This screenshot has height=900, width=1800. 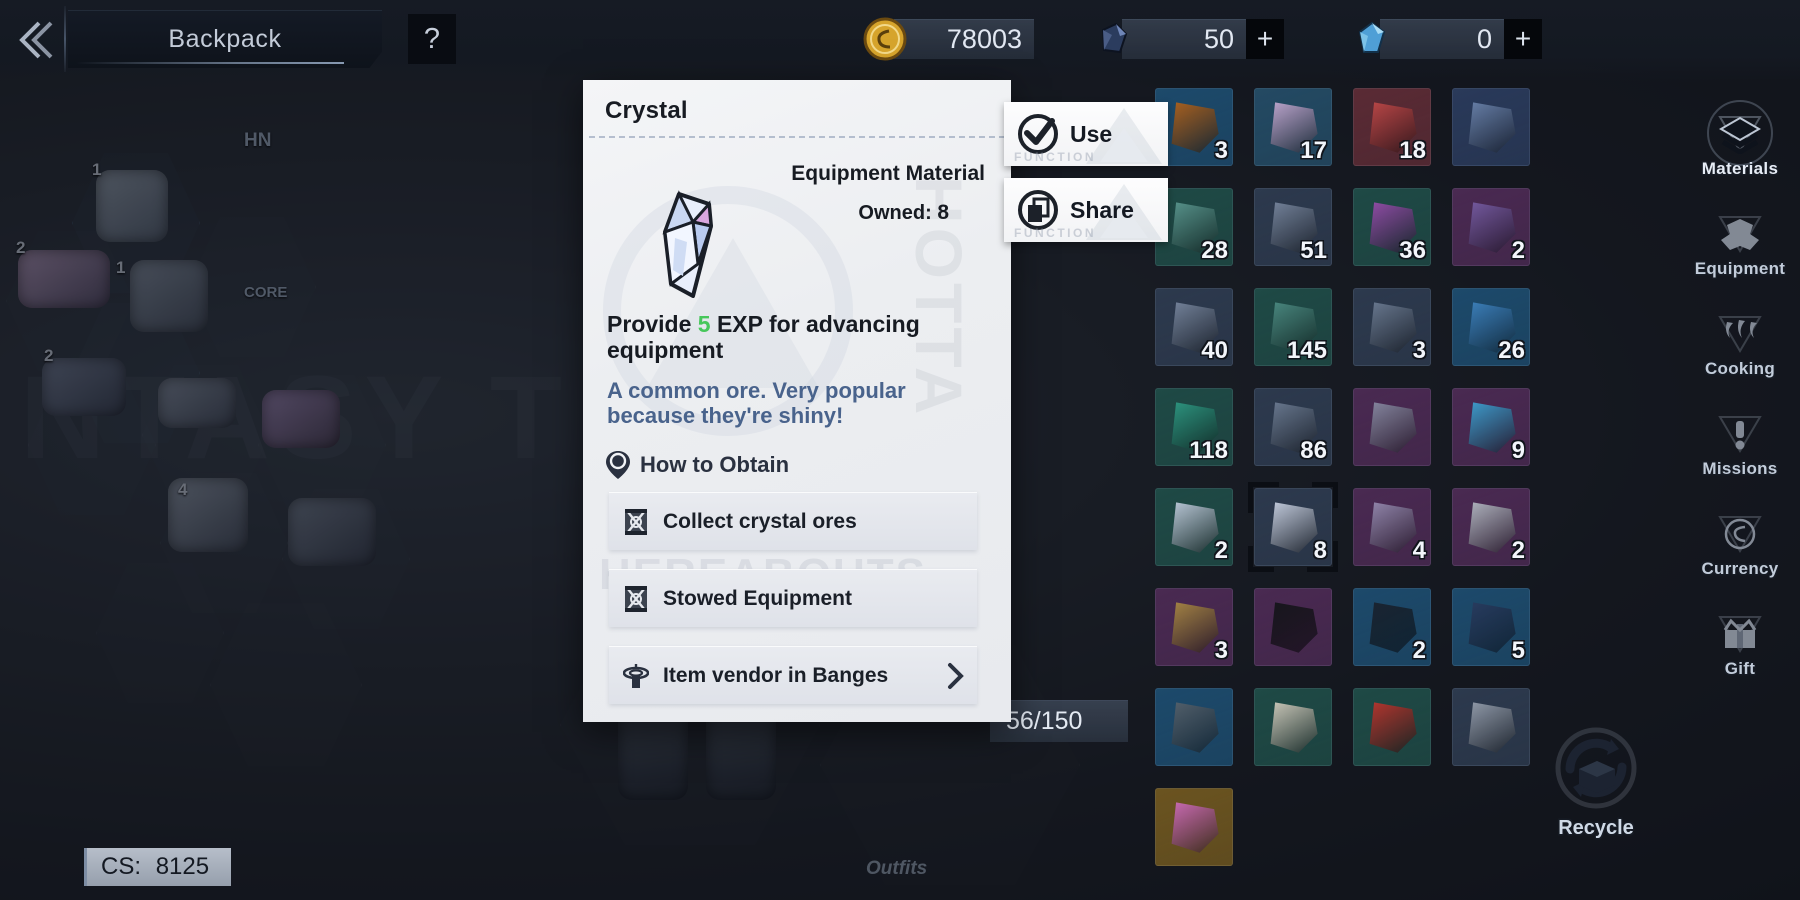 I want to click on inventory-cell: 26, so click(x=1491, y=327).